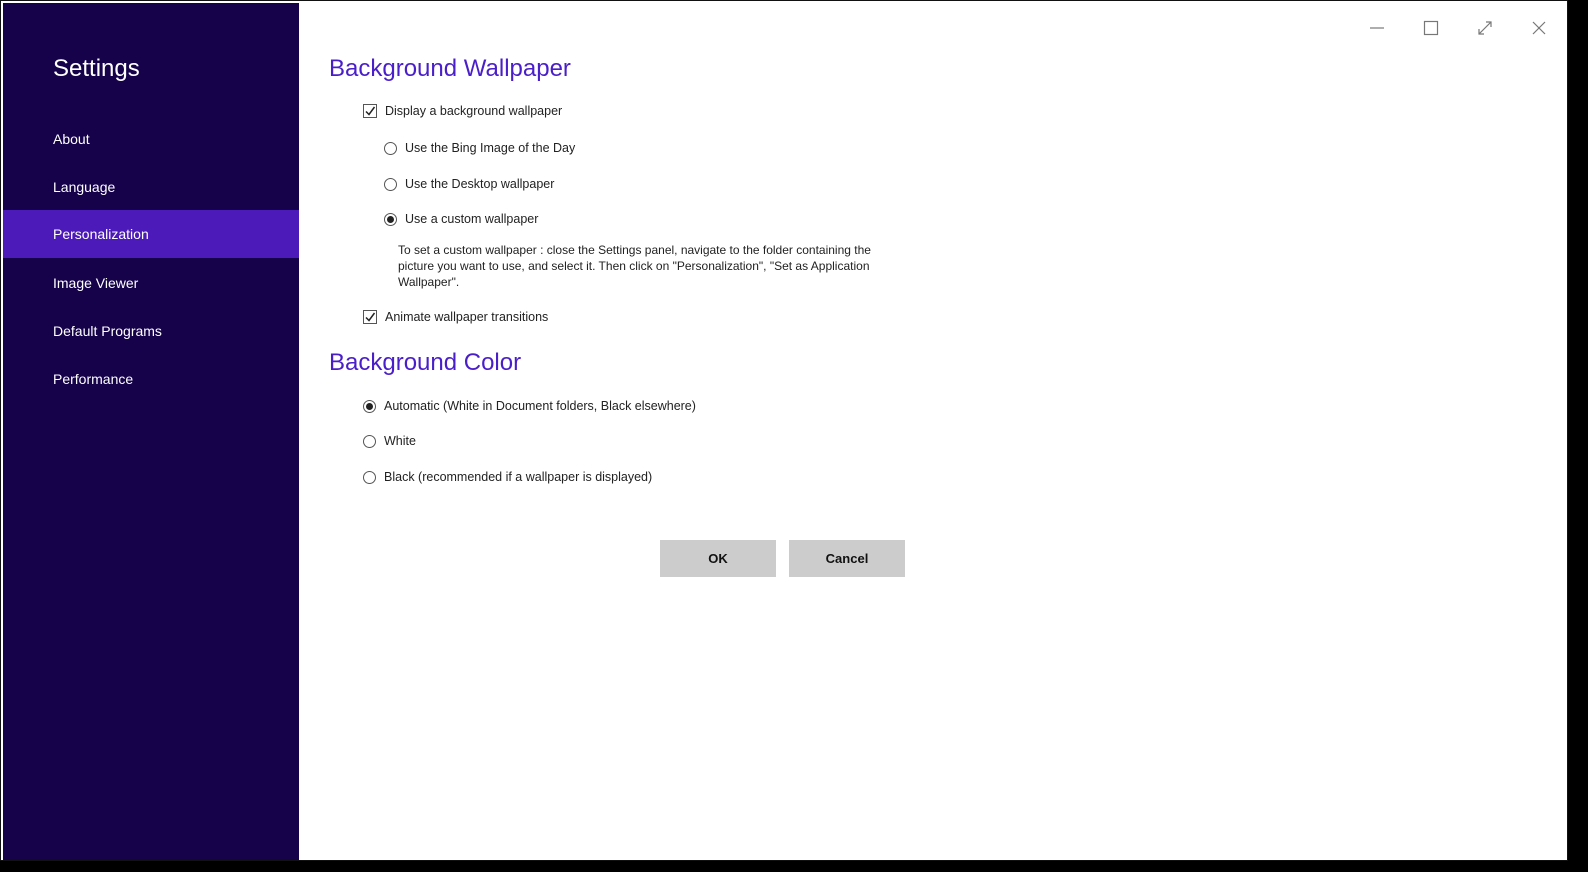 Image resolution: width=1588 pixels, height=872 pixels. I want to click on custom-wallpaper-label: Use a custom wallpaper, so click(472, 219).